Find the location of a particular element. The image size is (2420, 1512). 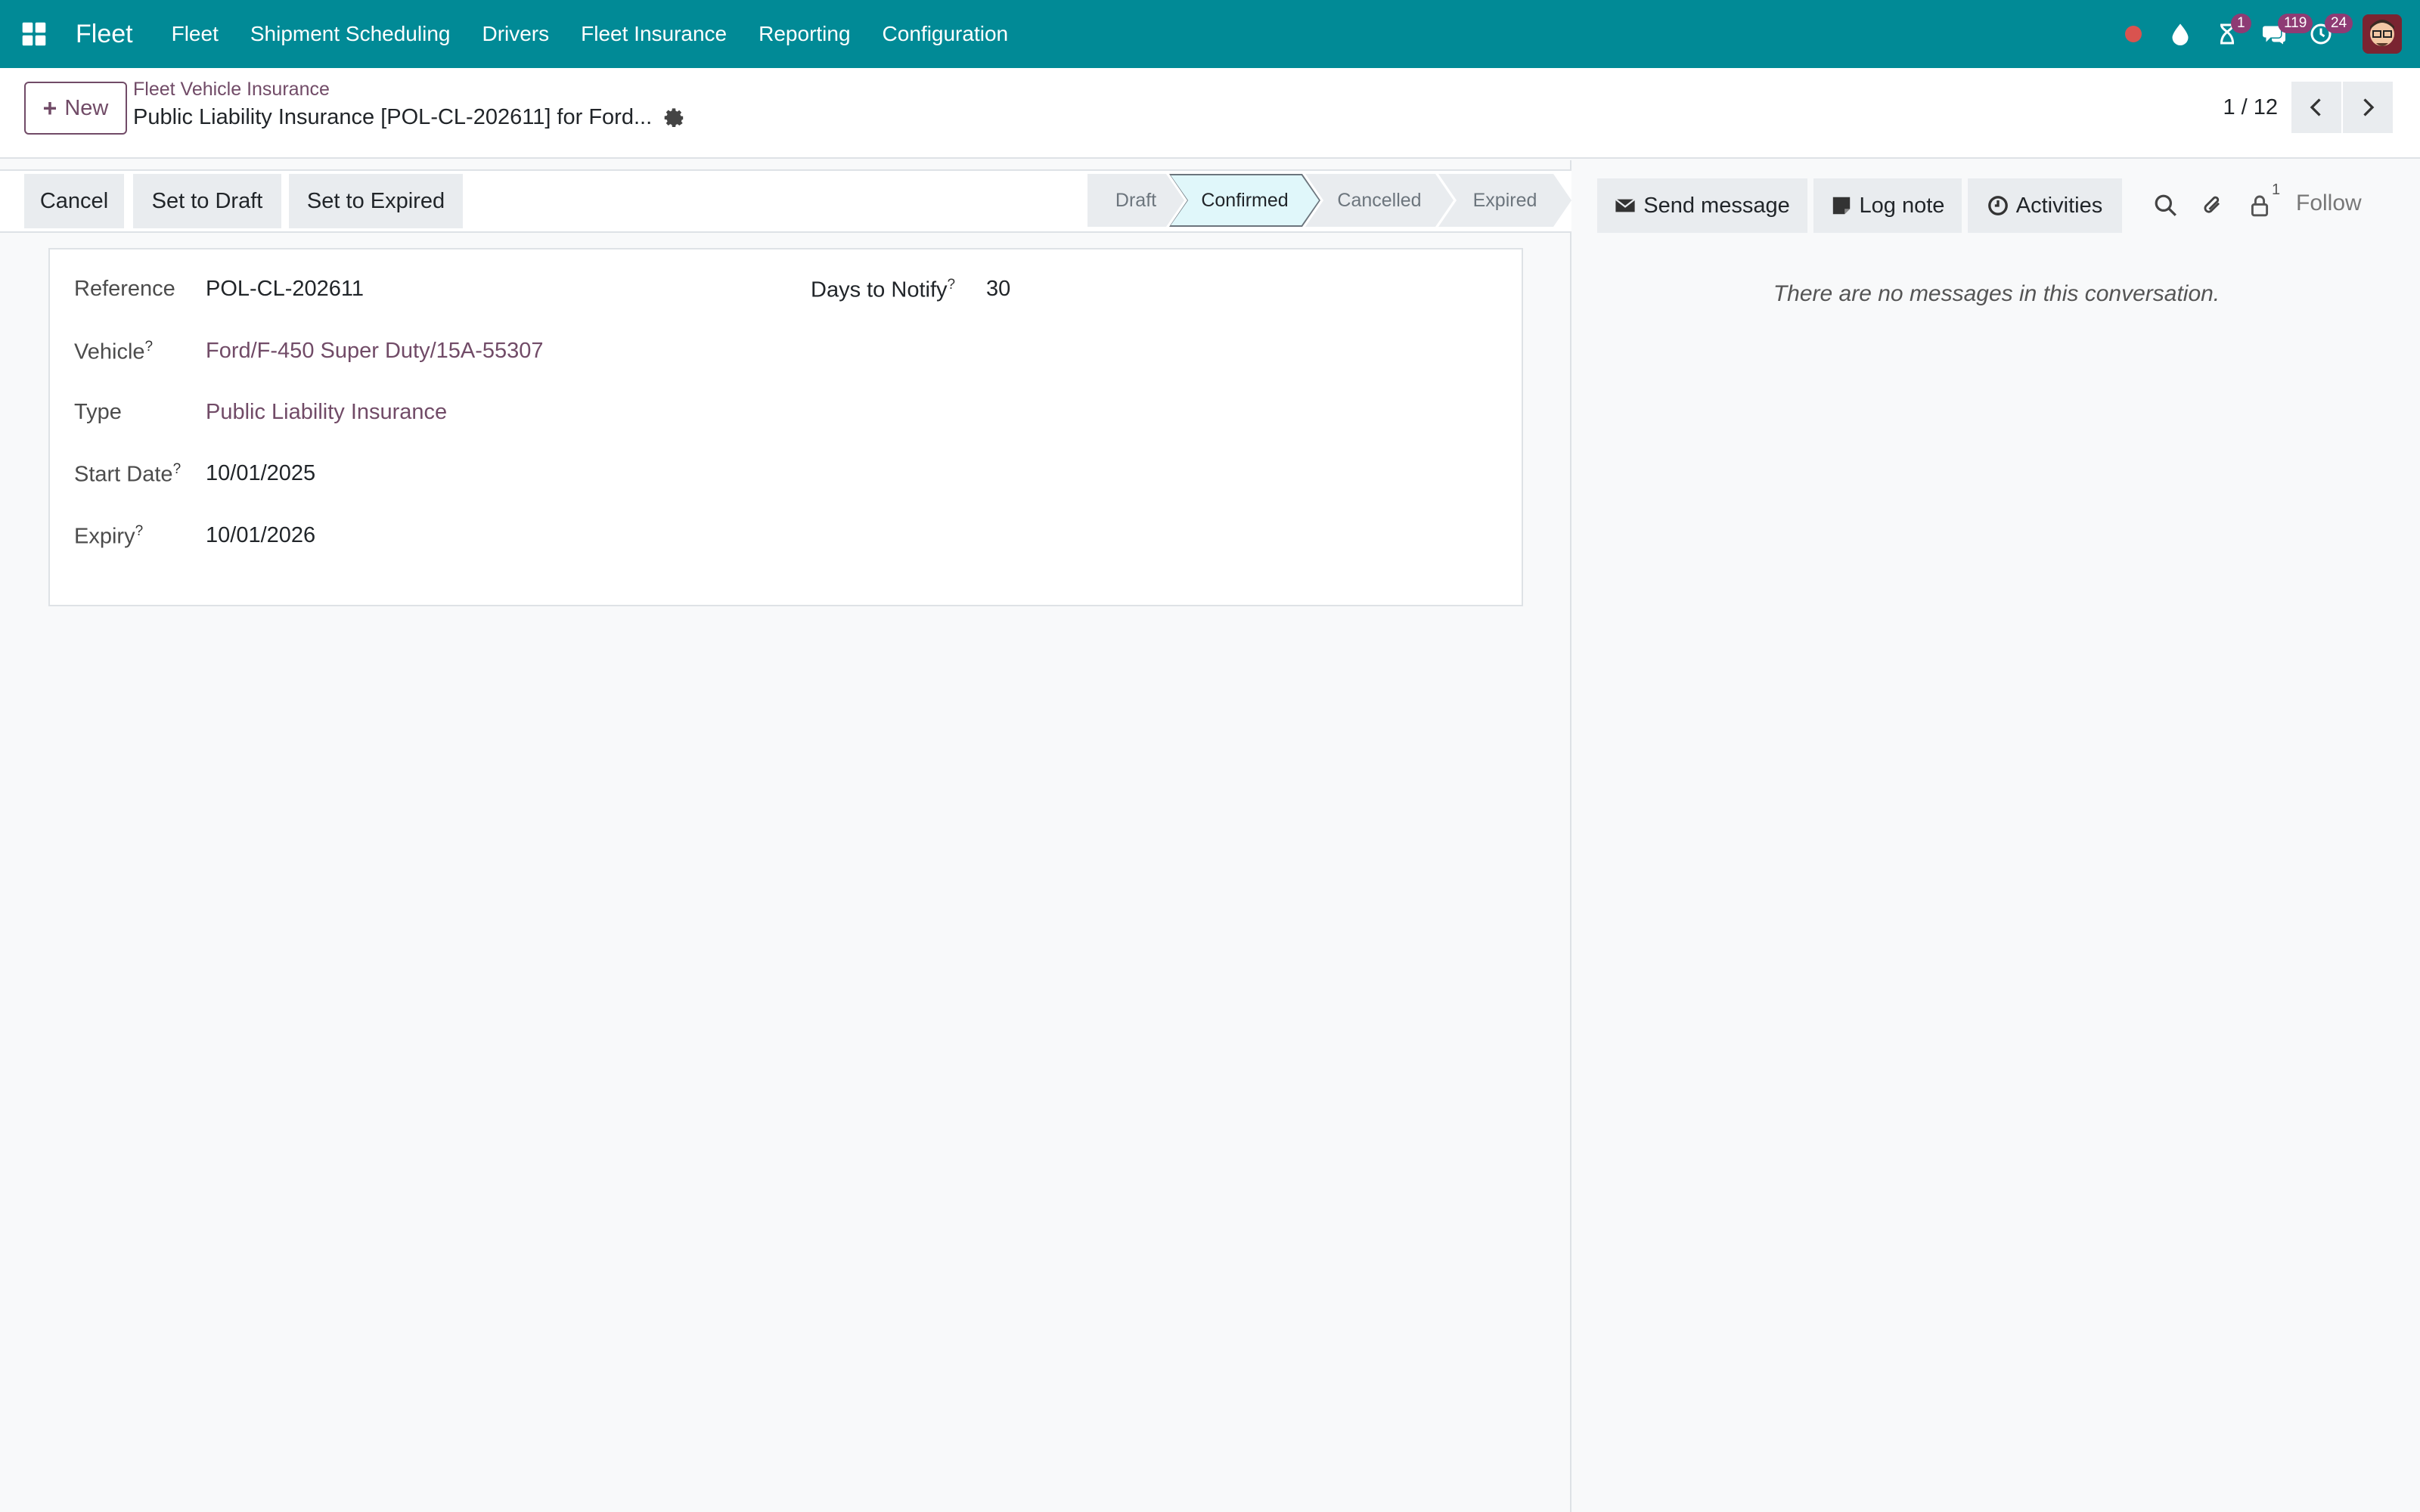

expiry-value-row: 10/01/2026 is located at coordinates (260, 535).